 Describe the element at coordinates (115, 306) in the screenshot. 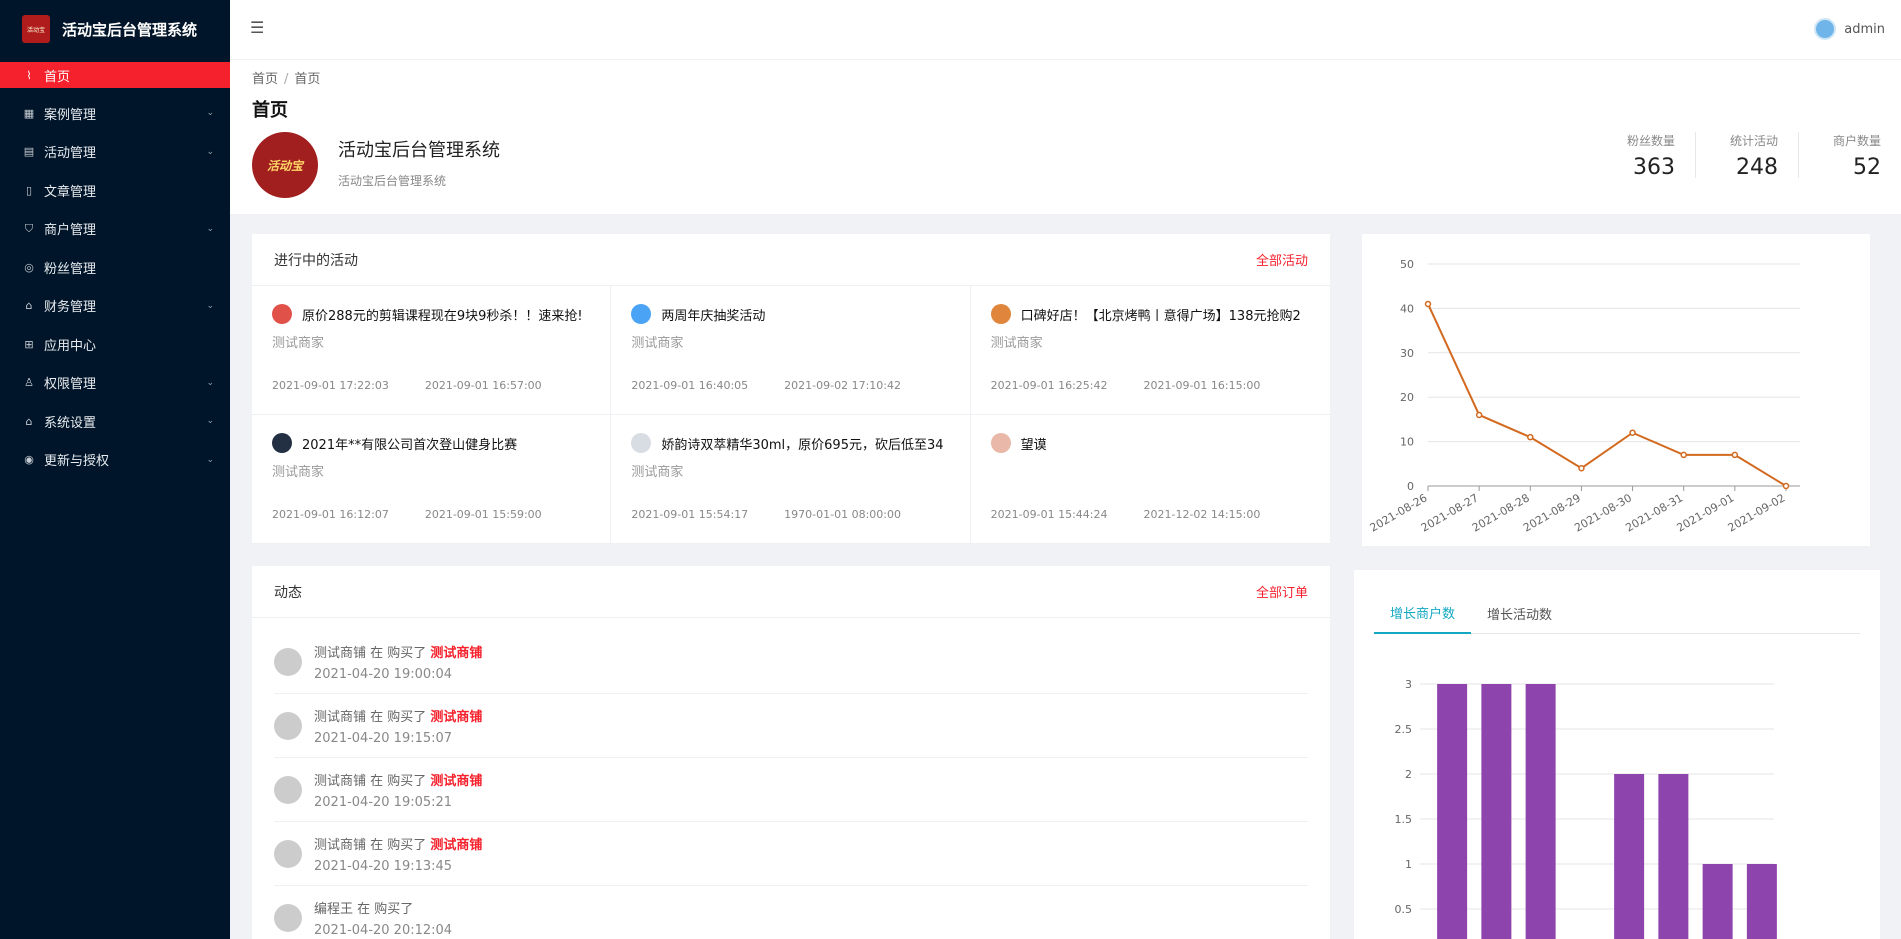

I see `sidebar-item-6: ⌂ 财务管理 ⌄` at that location.